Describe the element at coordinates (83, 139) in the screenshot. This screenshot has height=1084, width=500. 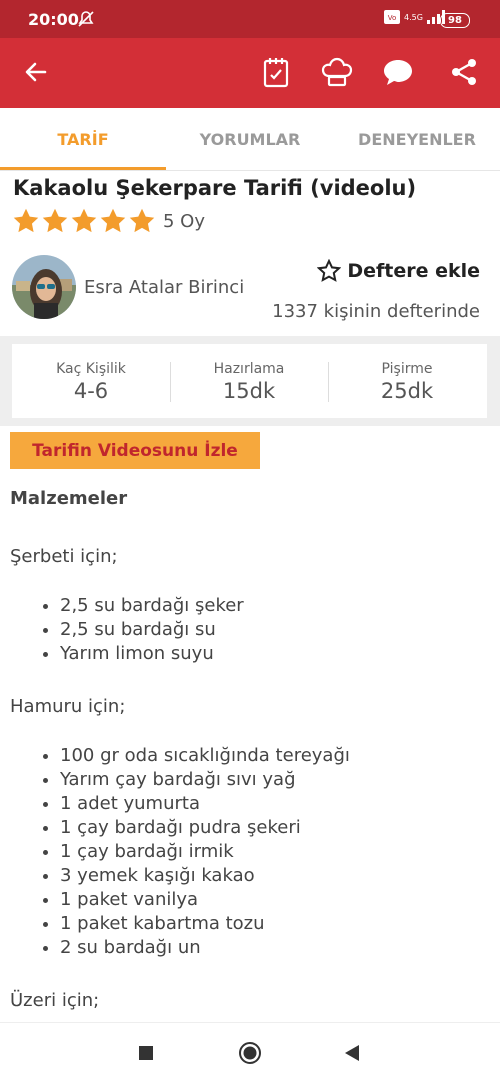
I see `tab-recipe: TARİF` at that location.